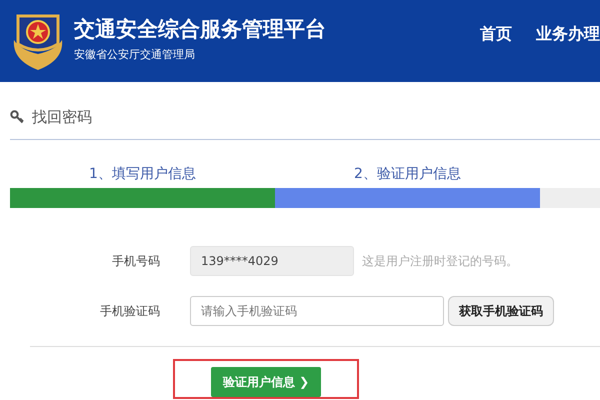 This screenshot has height=400, width=600. What do you see at coordinates (62, 117) in the screenshot?
I see `page-title: 找回密码` at bounding box center [62, 117].